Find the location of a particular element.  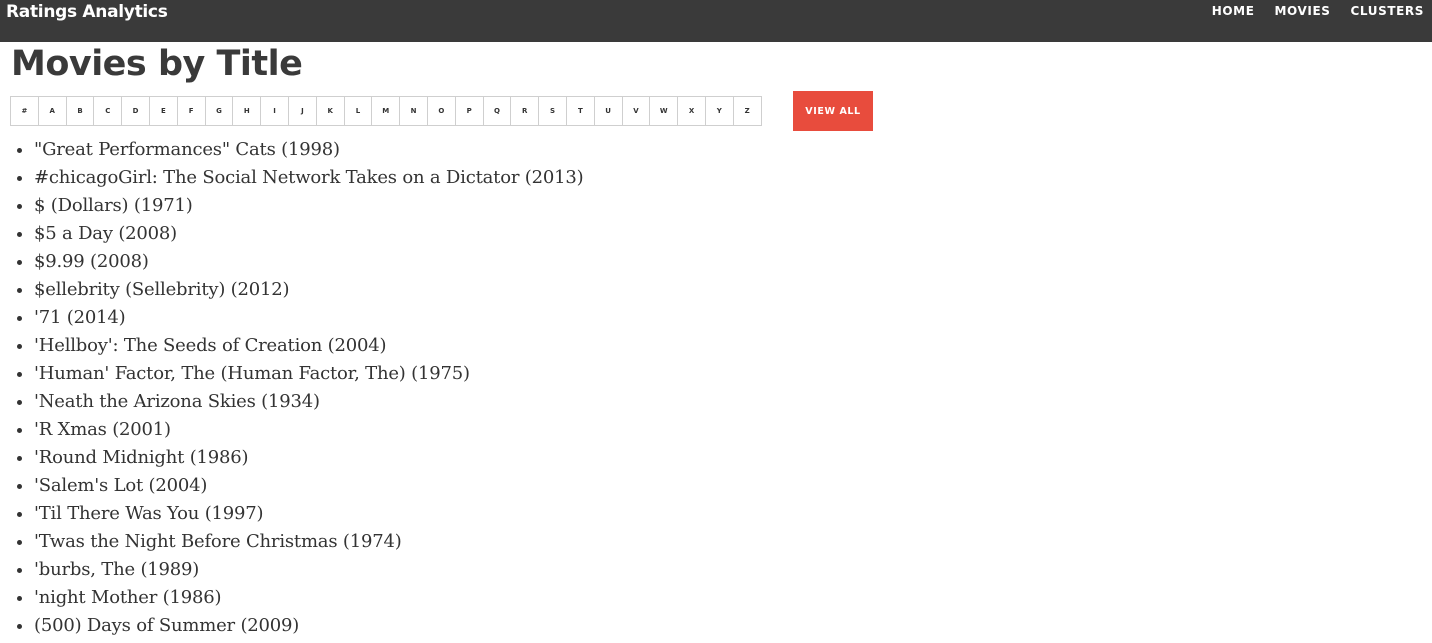

letter-filter-b-button: B is located at coordinates (80, 111).